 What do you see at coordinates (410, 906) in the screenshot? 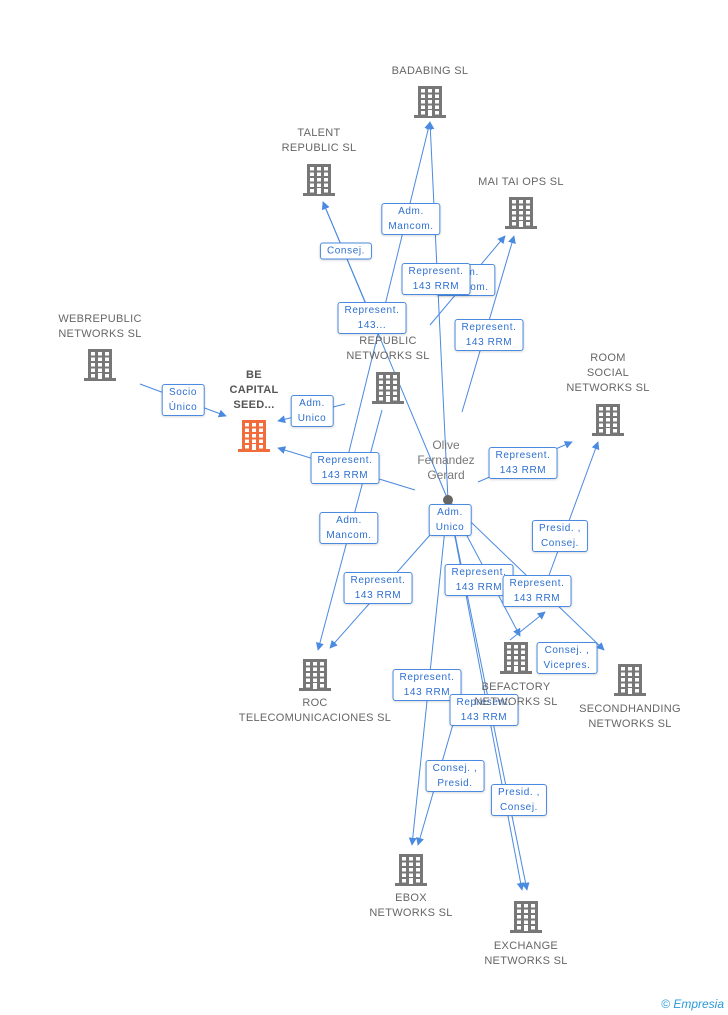
I see `node-label-ebox: EBOX NETWORKS SL` at bounding box center [410, 906].